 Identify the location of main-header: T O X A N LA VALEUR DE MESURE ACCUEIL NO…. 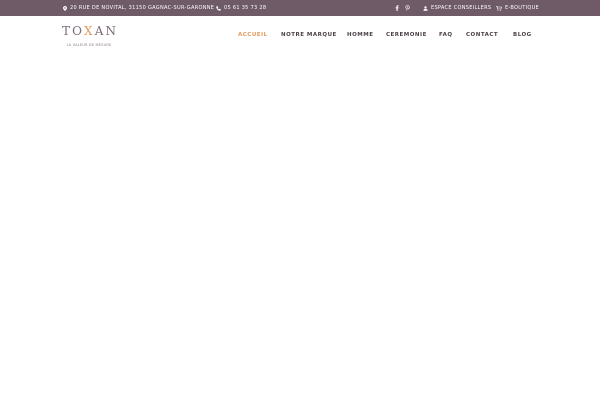
(300, 35).